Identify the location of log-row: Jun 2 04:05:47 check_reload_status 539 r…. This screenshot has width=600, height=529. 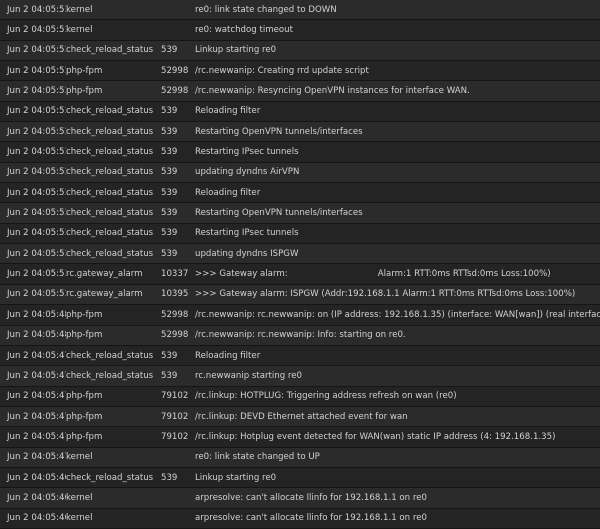
(300, 376).